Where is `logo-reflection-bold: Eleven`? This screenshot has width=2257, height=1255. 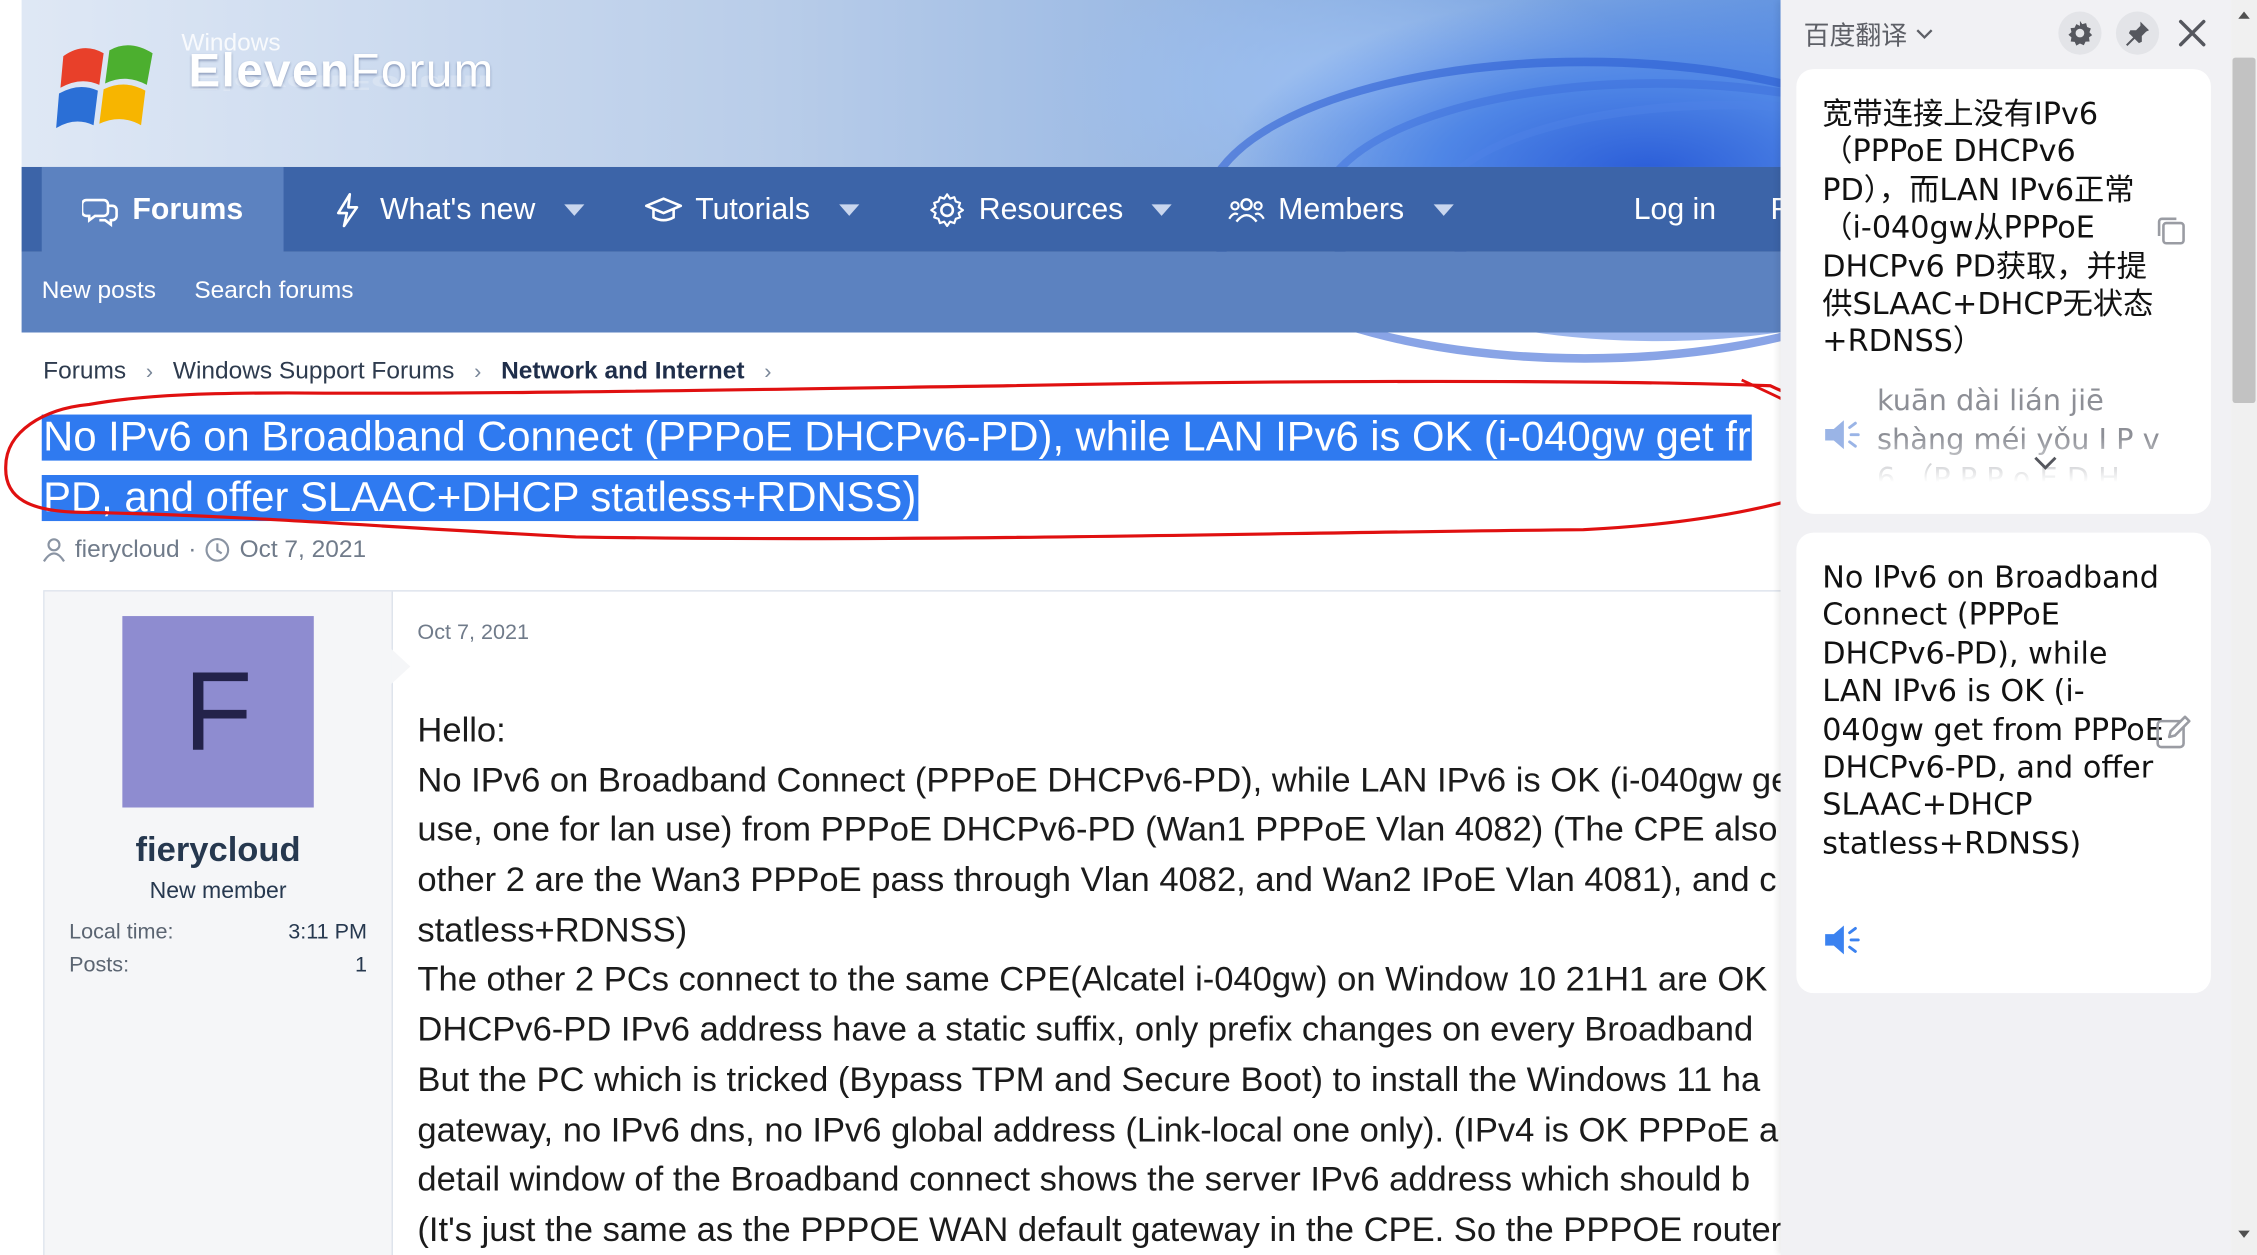
logo-reflection-bold: Eleven is located at coordinates (265, 83).